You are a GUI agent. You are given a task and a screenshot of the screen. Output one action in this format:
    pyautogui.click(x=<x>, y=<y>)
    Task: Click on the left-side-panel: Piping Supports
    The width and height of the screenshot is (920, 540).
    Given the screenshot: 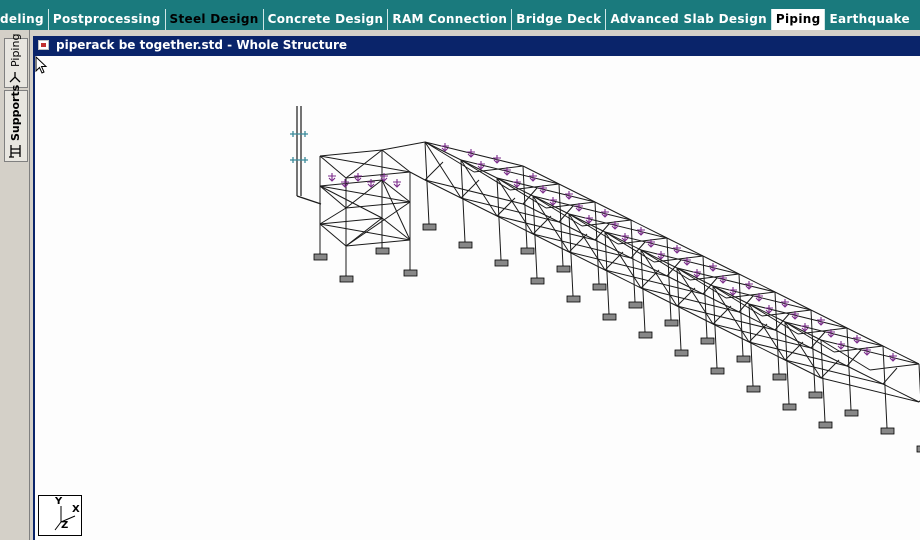 What is the action you would take?
    pyautogui.click(x=15, y=285)
    